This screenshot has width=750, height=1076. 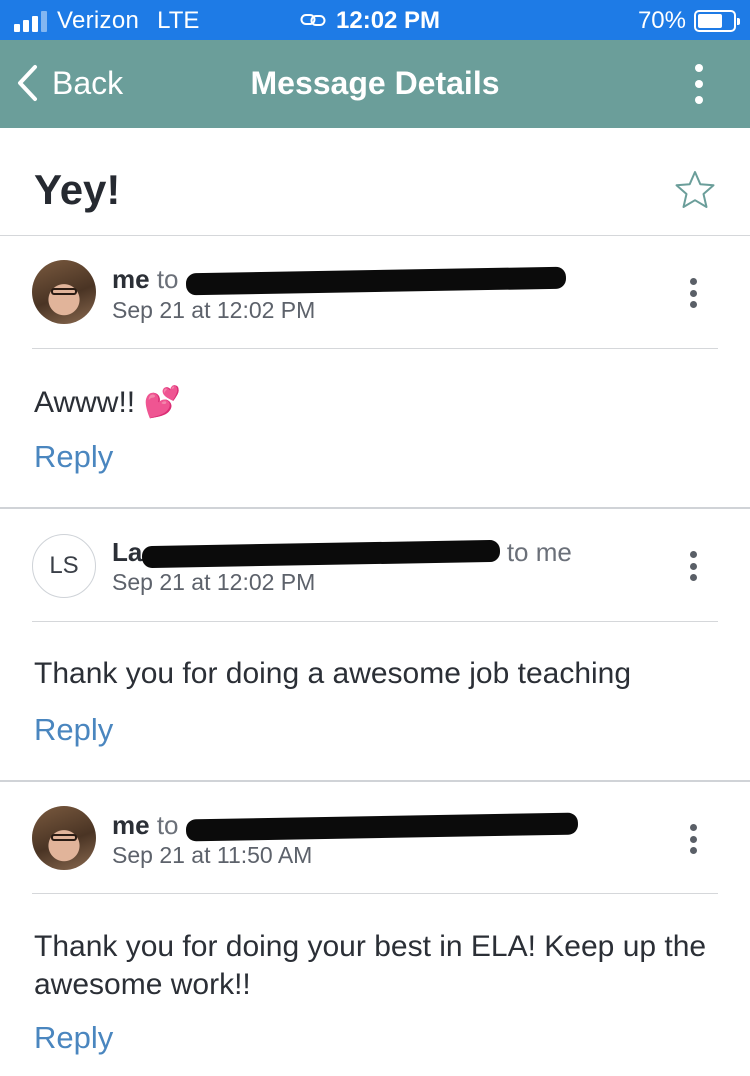 I want to click on message-date: Sep 21 at 11:50 AM, so click(x=212, y=855).